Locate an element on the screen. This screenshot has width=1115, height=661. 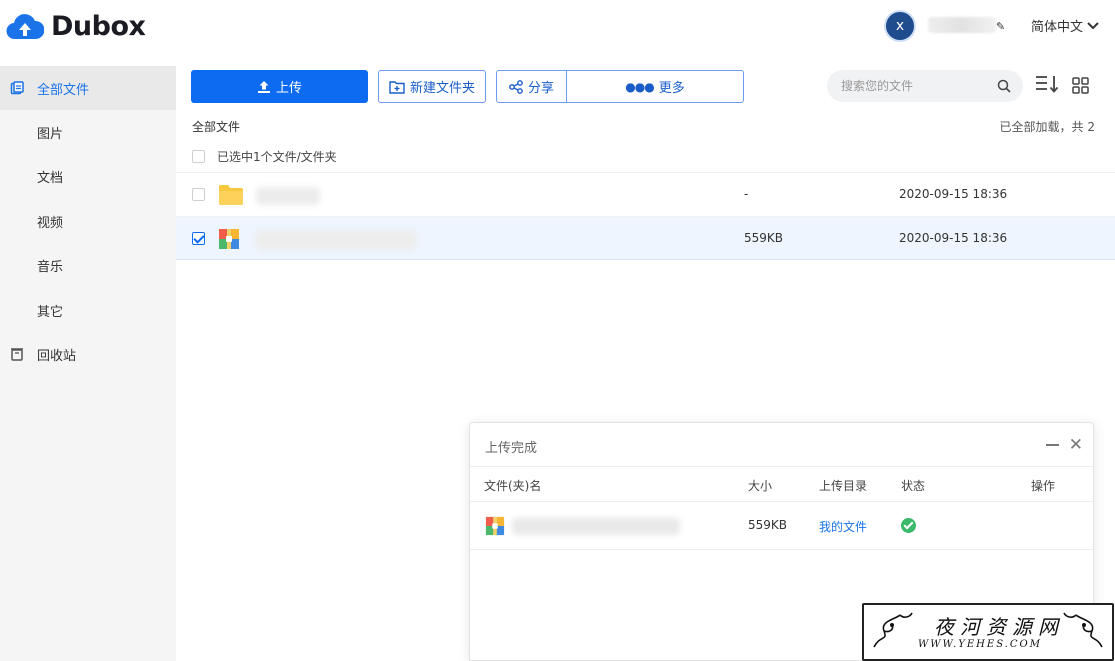
ornament-left-icon is located at coordinates (893, 630).